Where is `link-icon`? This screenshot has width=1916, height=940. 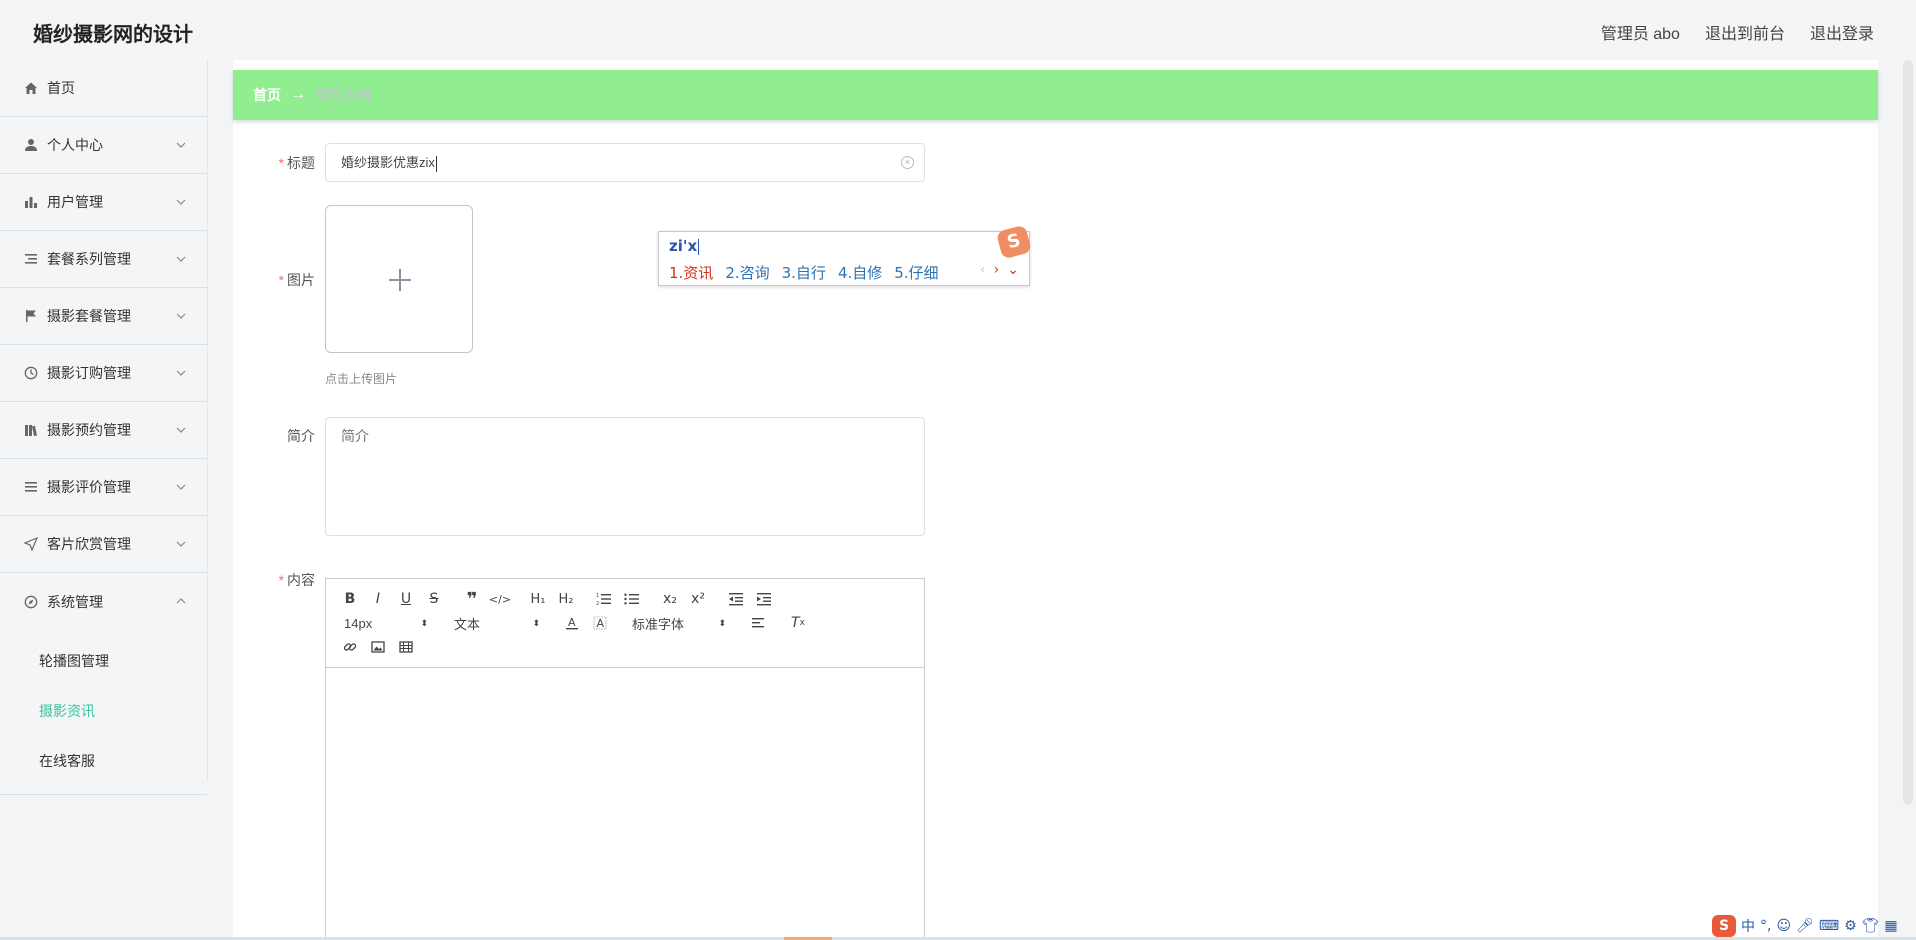 link-icon is located at coordinates (350, 647).